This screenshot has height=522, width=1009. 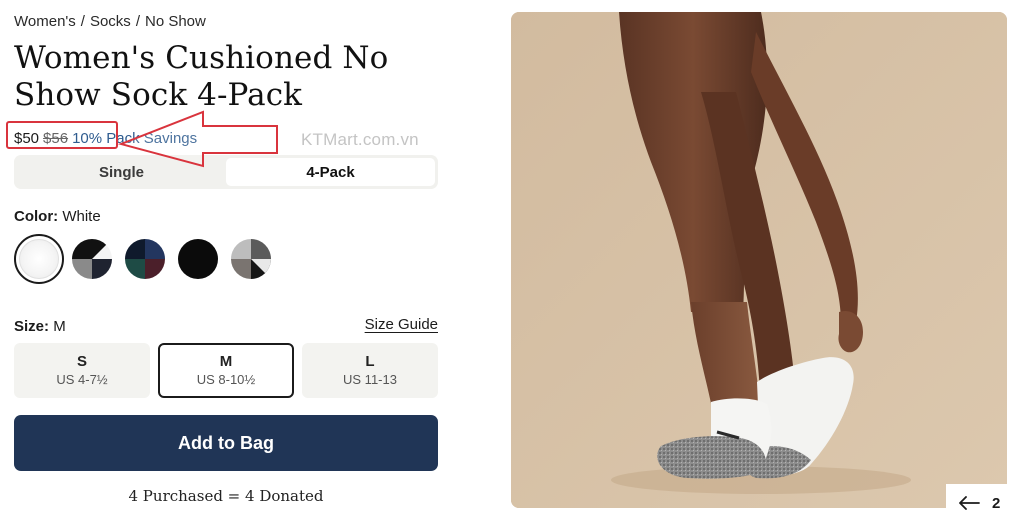 What do you see at coordinates (82, 379) in the screenshot?
I see `size-range: US 4-7½` at bounding box center [82, 379].